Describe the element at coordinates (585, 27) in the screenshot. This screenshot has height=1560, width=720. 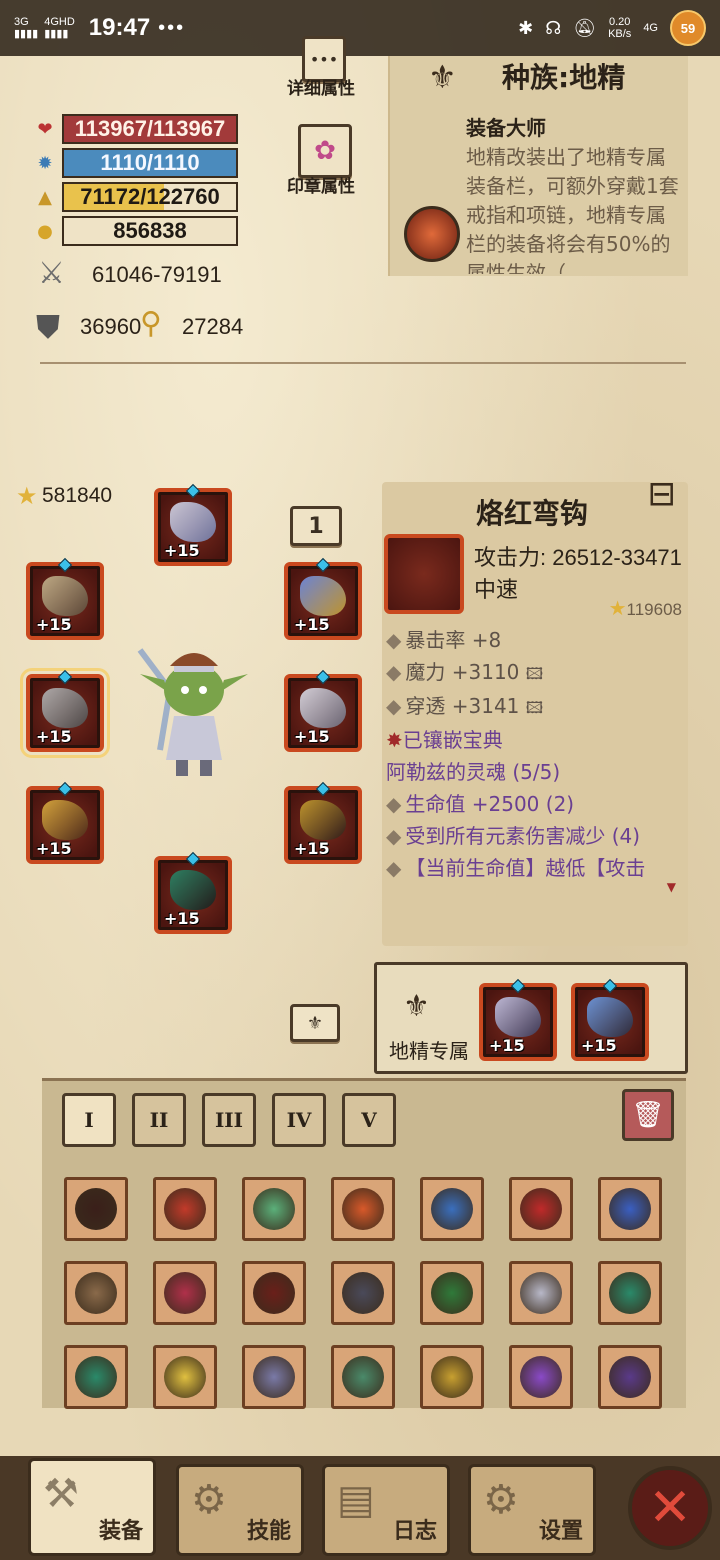
I see `mute-icon: 🔕︎` at that location.